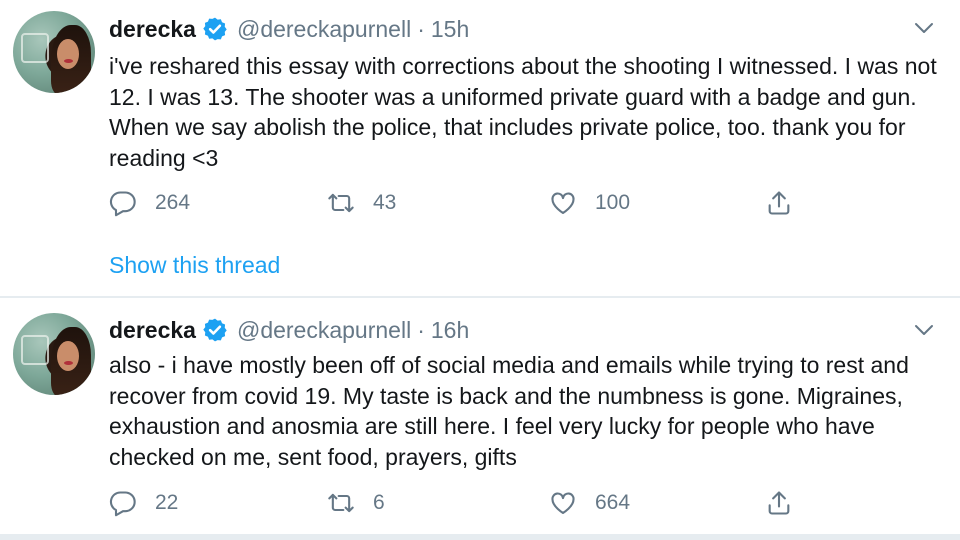  I want to click on like-count: 664, so click(613, 502).